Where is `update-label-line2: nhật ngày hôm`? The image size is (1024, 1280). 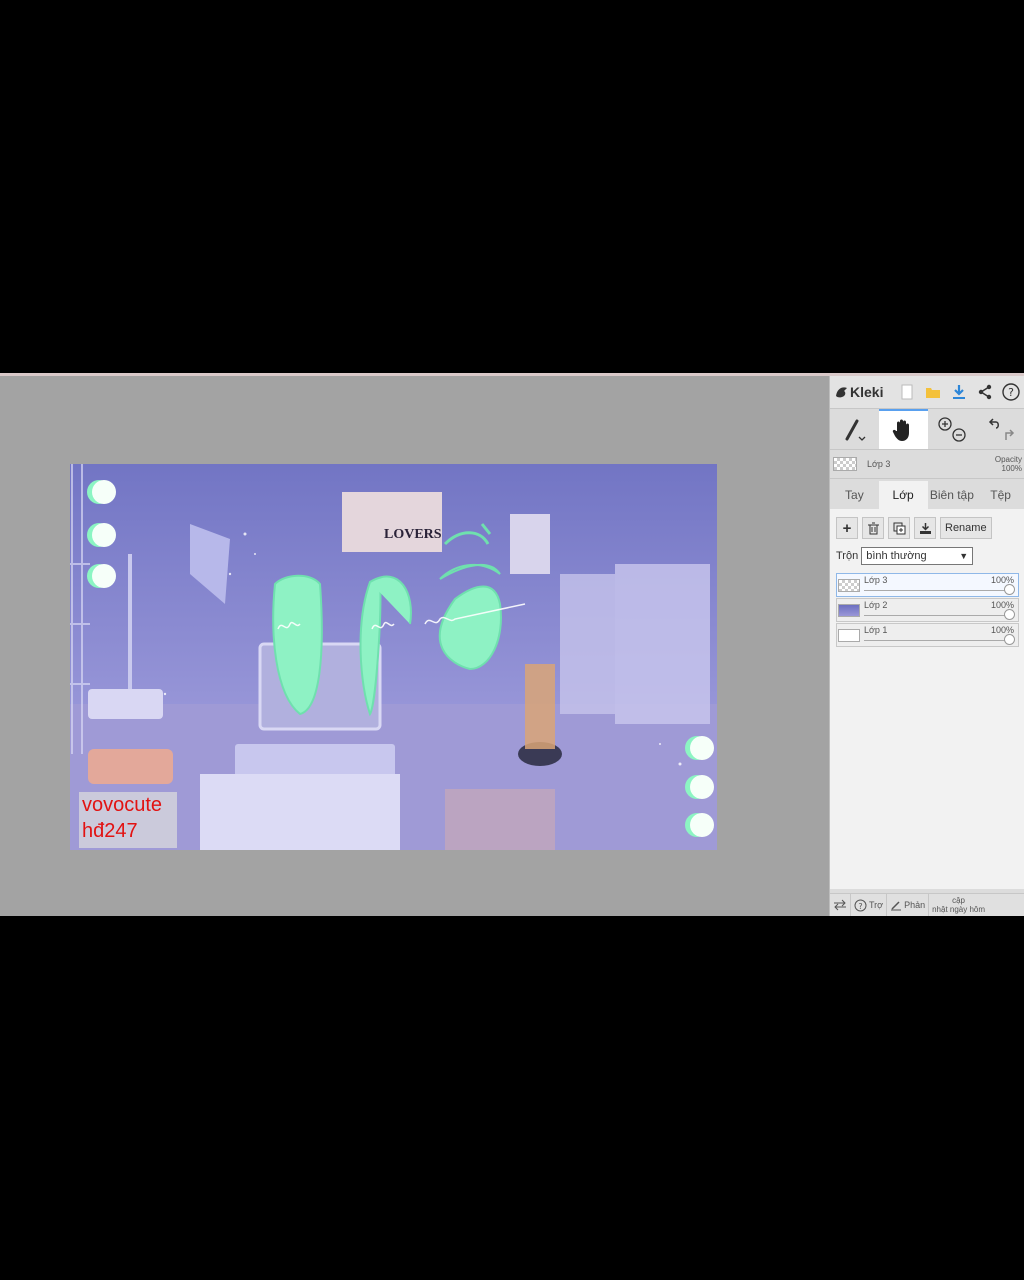
update-label-line2: nhật ngày hôm is located at coordinates (959, 909).